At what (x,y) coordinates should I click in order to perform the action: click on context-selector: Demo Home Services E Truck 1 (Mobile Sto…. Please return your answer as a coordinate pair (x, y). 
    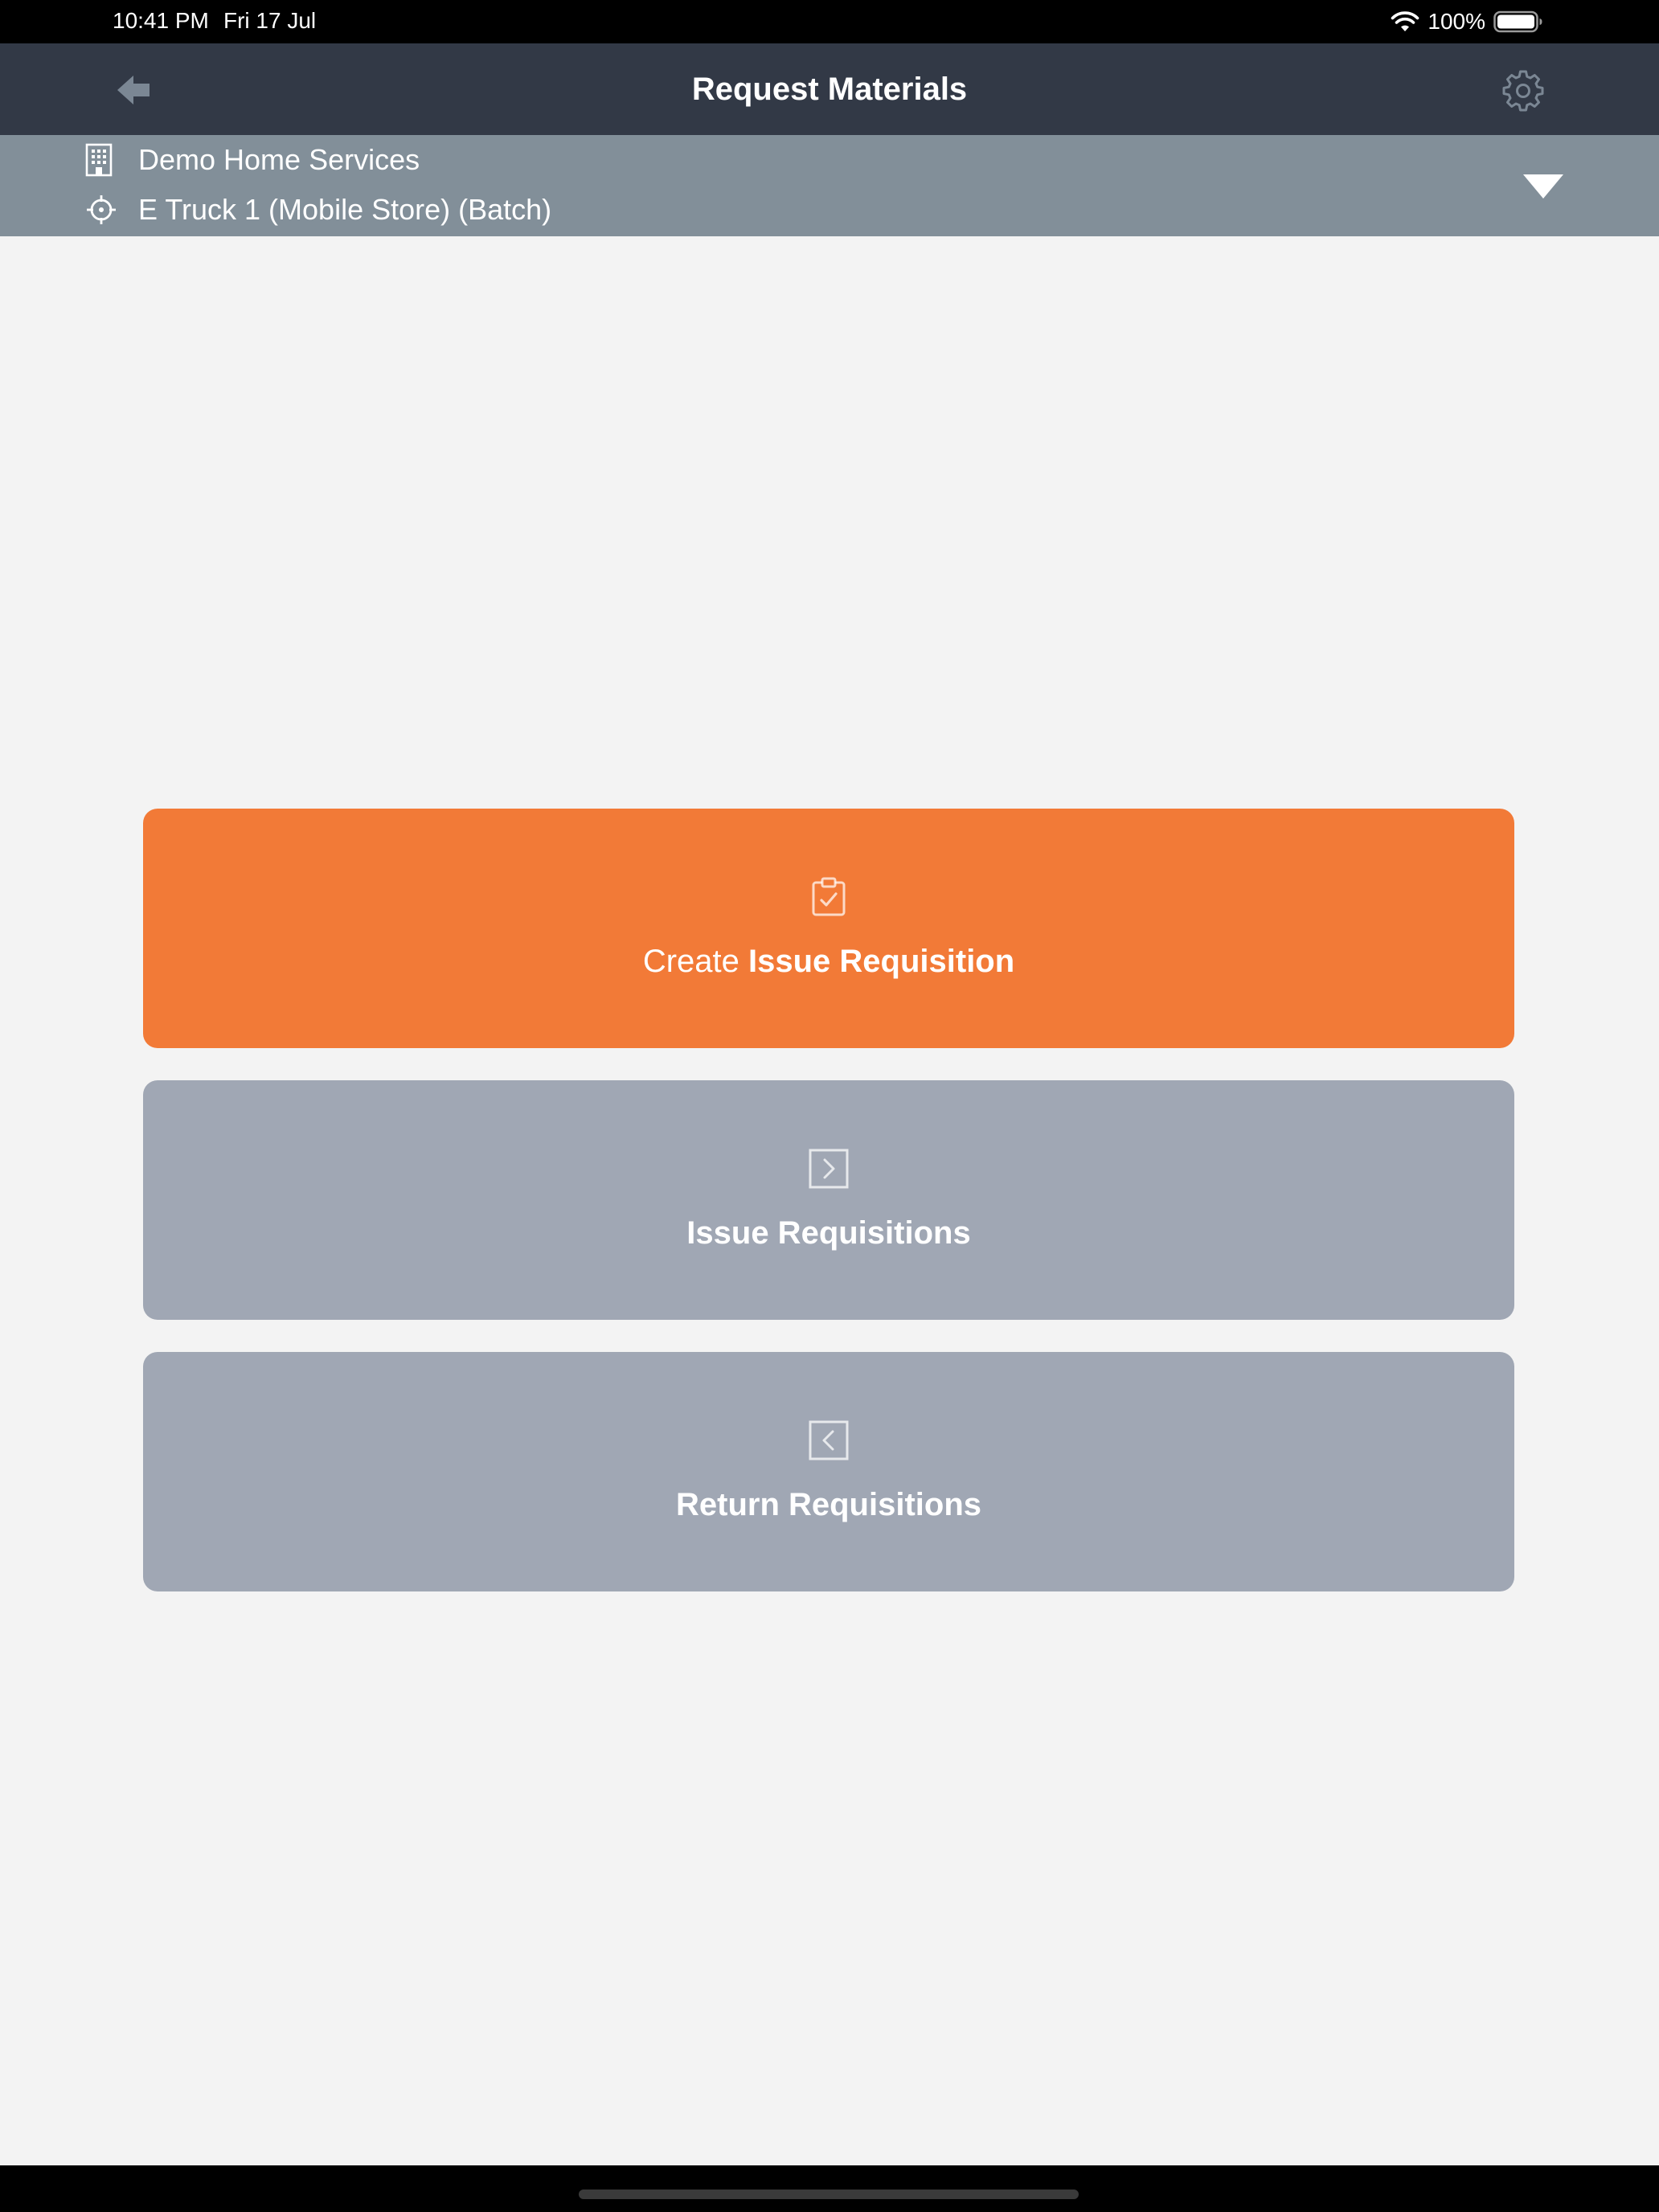
    Looking at the image, I should click on (829, 185).